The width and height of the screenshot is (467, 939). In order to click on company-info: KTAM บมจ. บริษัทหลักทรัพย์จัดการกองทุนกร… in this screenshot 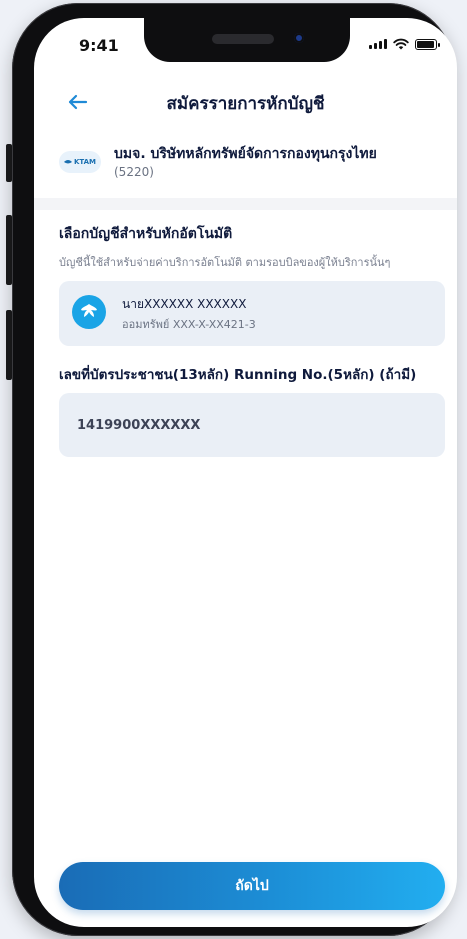, I will do `click(249, 173)`.